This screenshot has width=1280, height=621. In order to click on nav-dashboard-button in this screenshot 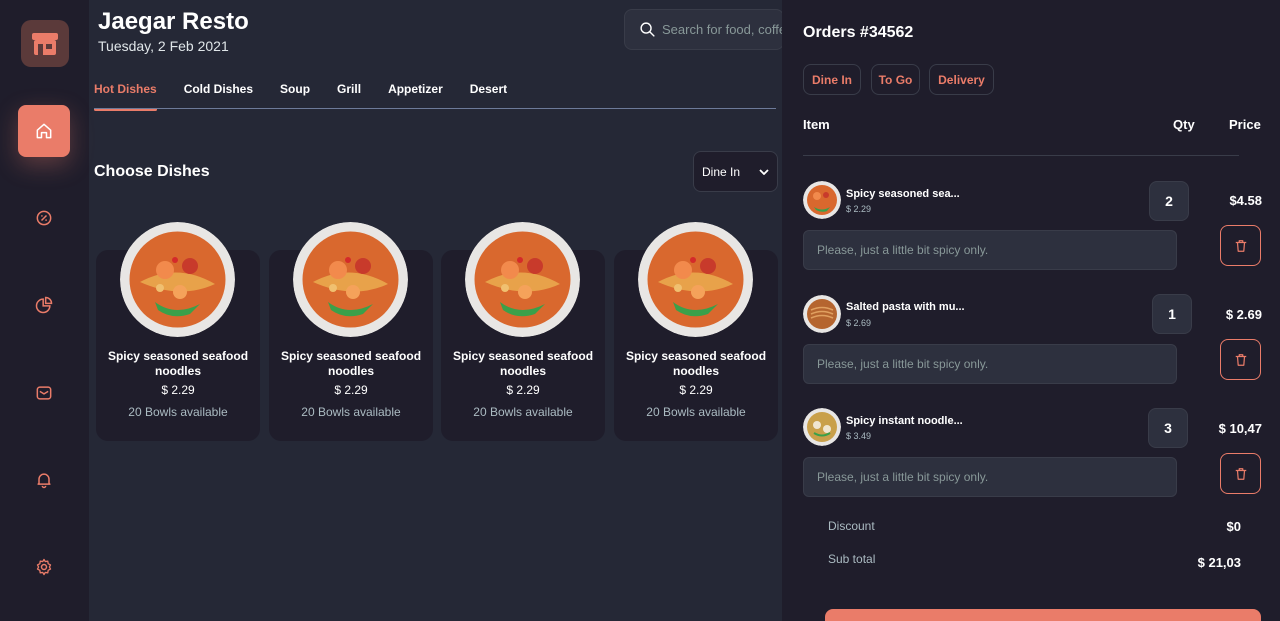, I will do `click(44, 305)`.